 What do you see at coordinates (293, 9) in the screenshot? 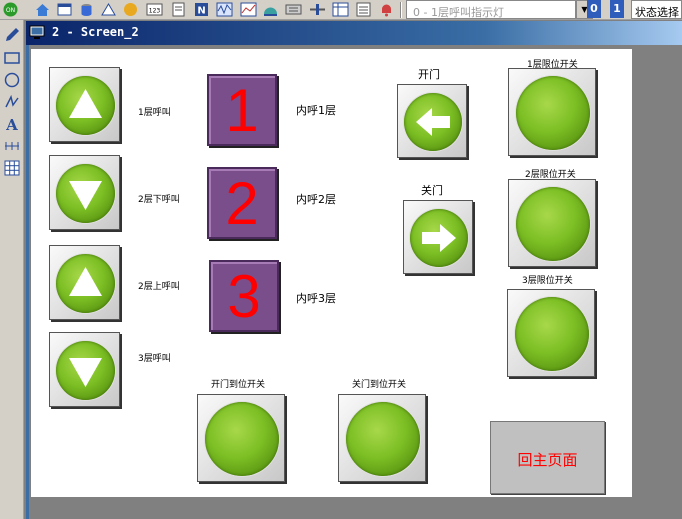
I see `keypad-icon` at bounding box center [293, 9].